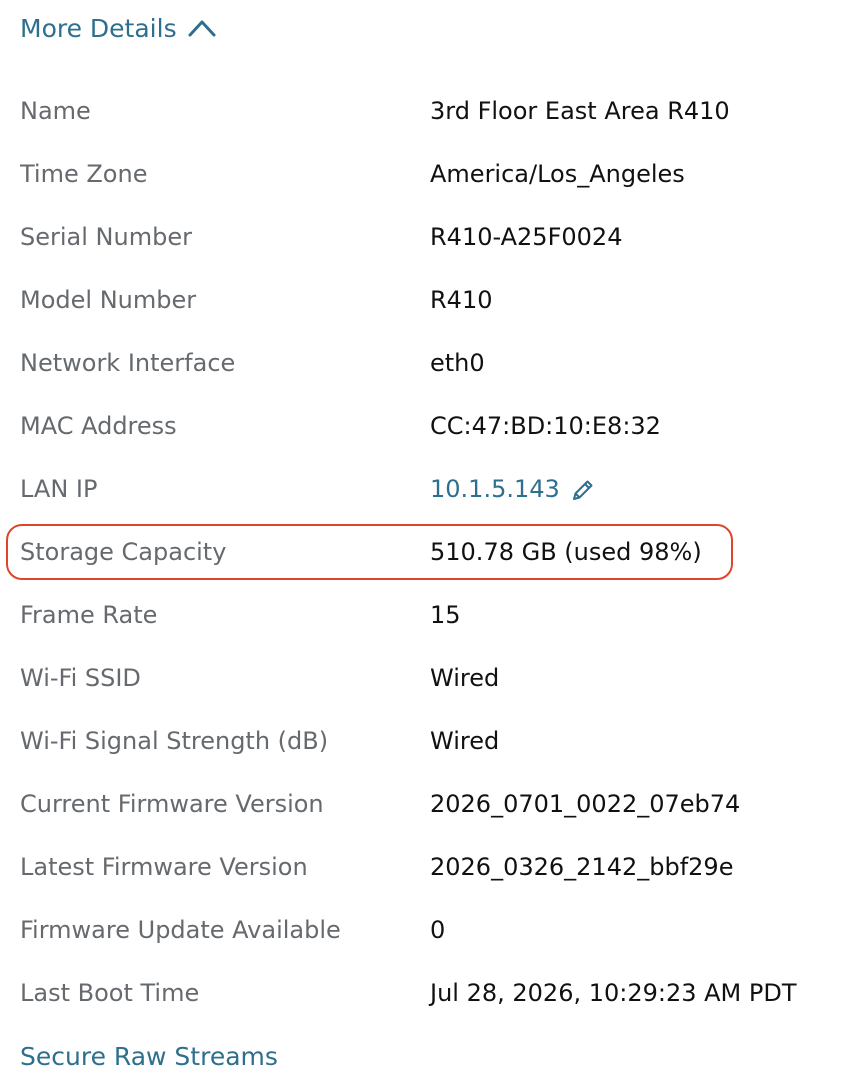  Describe the element at coordinates (98, 426) in the screenshot. I see `detail-label: MAC Address` at that location.